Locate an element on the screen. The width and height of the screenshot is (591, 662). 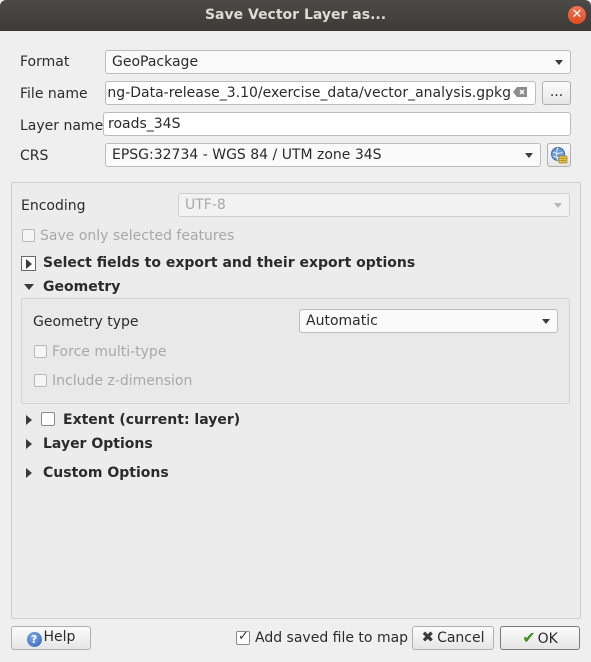
close-button: ✕ is located at coordinates (577, 15).